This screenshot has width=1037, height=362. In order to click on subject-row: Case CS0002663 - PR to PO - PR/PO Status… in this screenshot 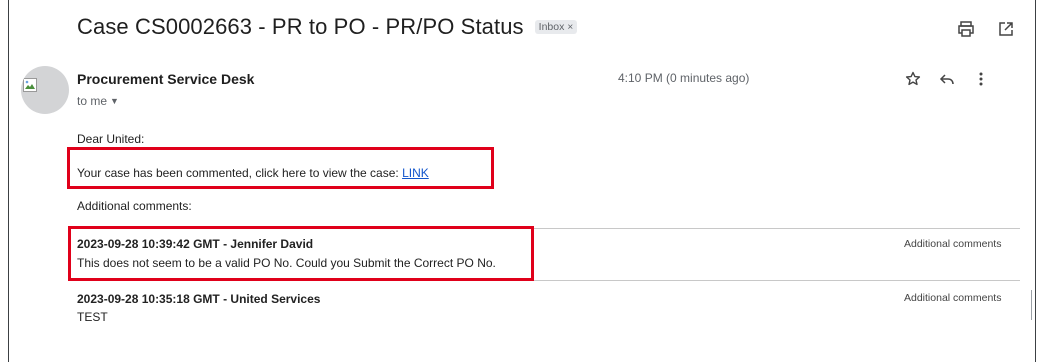, I will do `click(327, 27)`.